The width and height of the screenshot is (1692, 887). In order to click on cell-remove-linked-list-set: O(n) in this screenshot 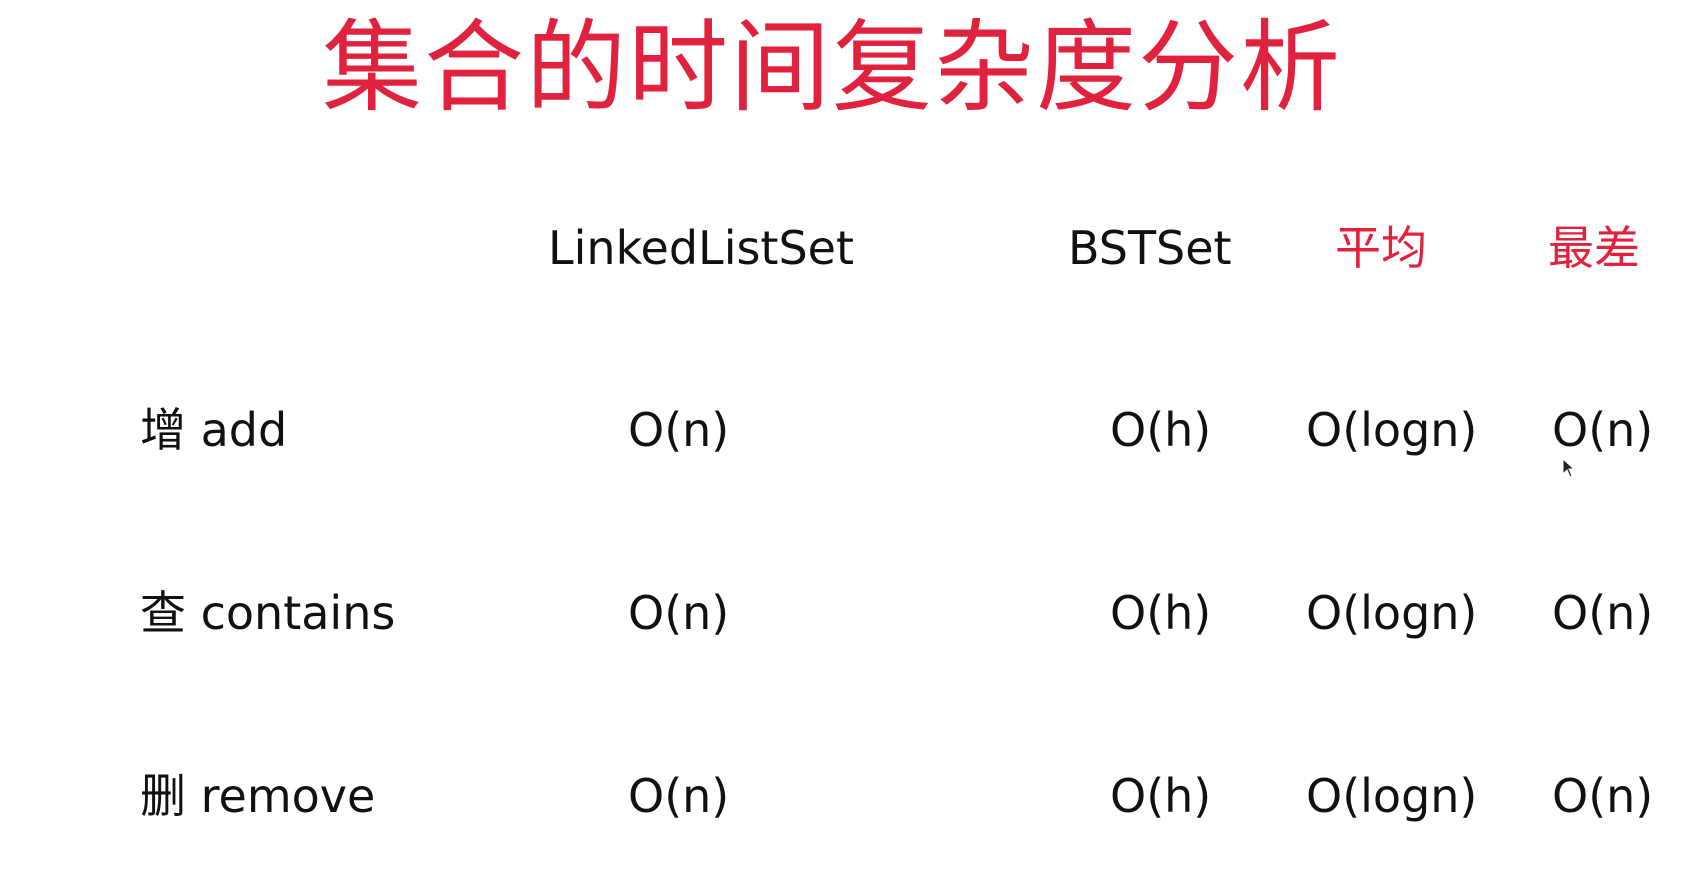, I will do `click(679, 796)`.